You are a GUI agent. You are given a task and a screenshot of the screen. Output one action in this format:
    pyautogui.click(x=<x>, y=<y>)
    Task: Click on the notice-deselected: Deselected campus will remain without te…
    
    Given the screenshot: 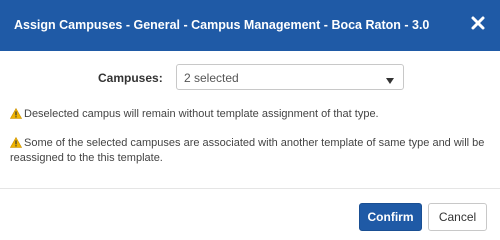 What is the action you would take?
    pyautogui.click(x=249, y=114)
    